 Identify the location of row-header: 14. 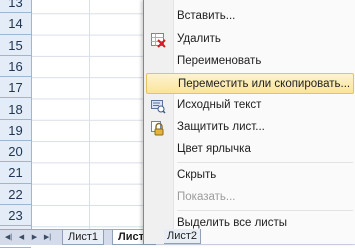
(15, 24).